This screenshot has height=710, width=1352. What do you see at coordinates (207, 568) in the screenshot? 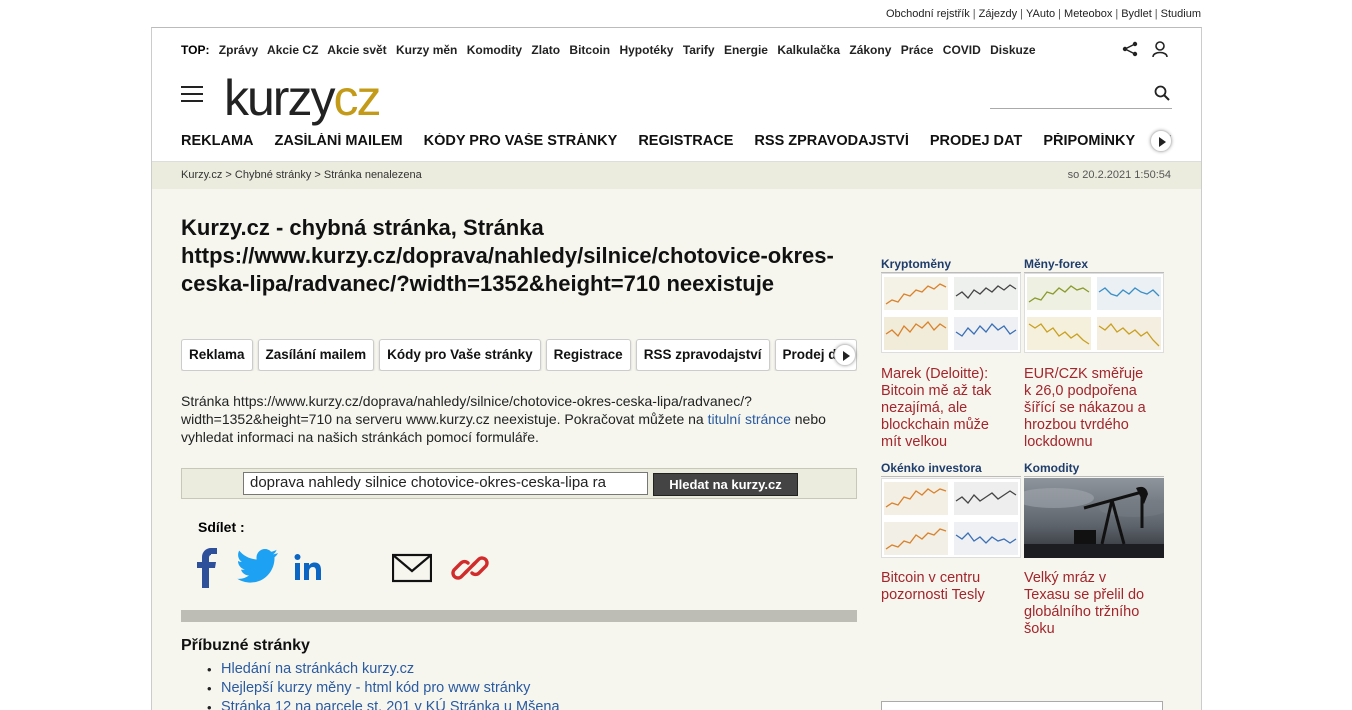
I see `facebook-icon` at bounding box center [207, 568].